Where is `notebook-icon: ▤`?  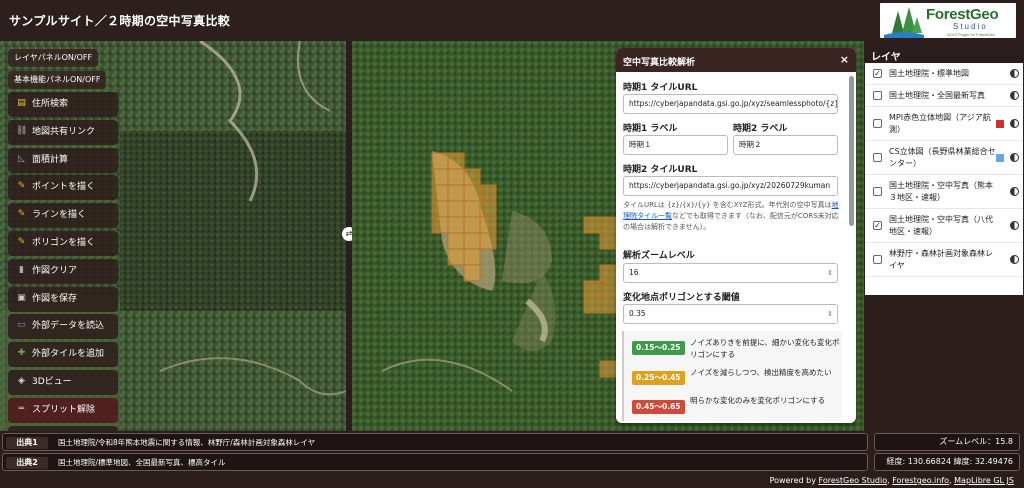 notebook-icon: ▤ is located at coordinates (21, 103).